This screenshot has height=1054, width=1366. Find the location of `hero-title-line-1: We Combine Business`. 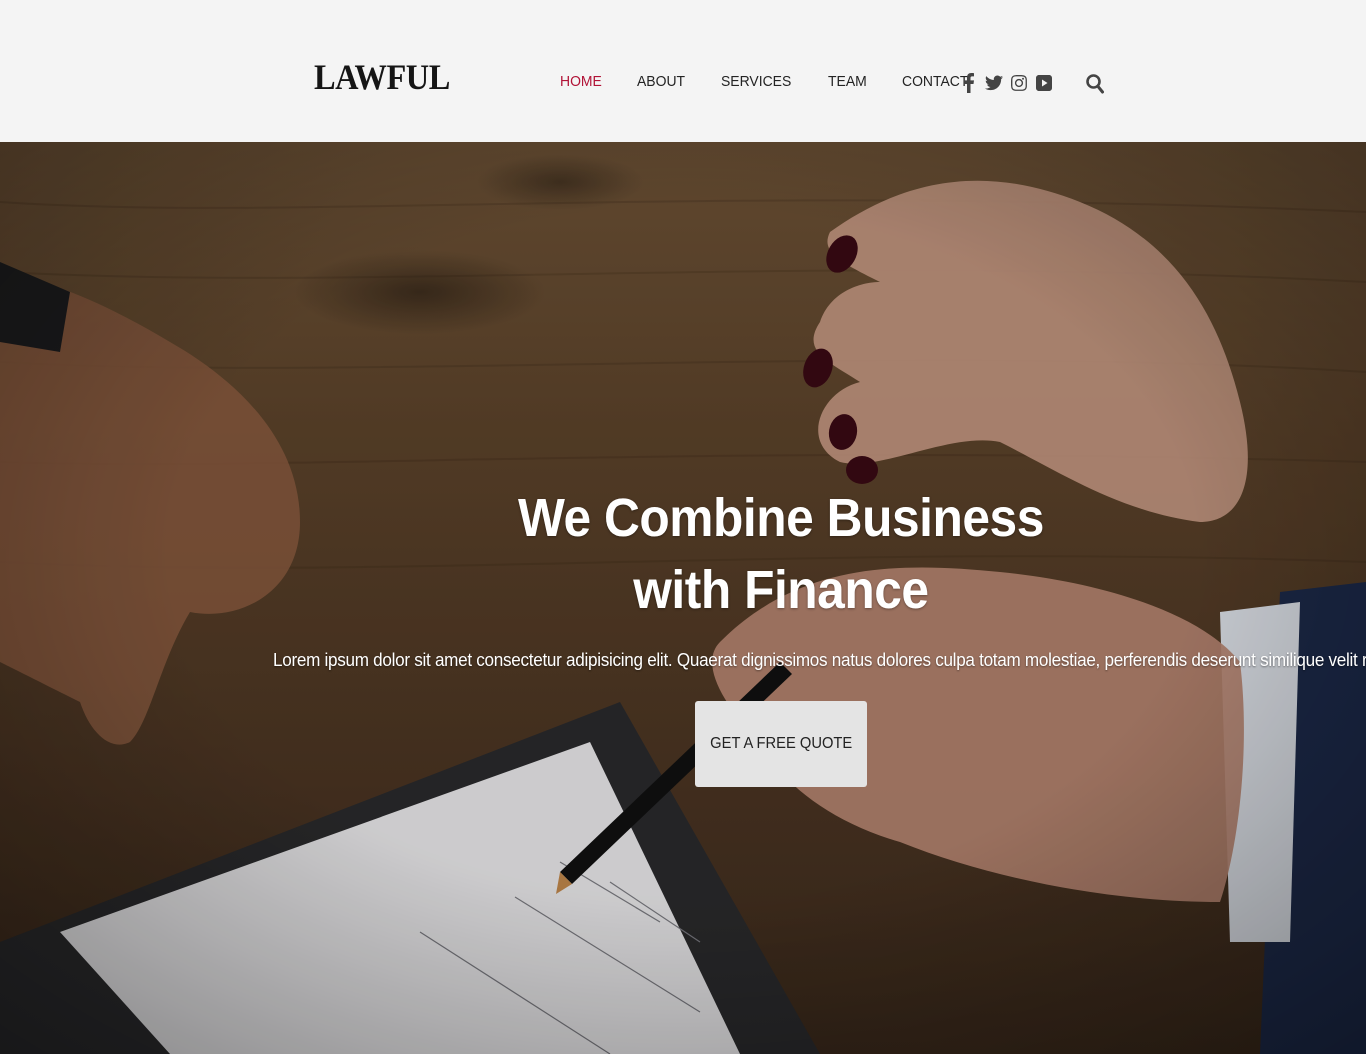

hero-title-line-1: We Combine Business is located at coordinates (780, 518).